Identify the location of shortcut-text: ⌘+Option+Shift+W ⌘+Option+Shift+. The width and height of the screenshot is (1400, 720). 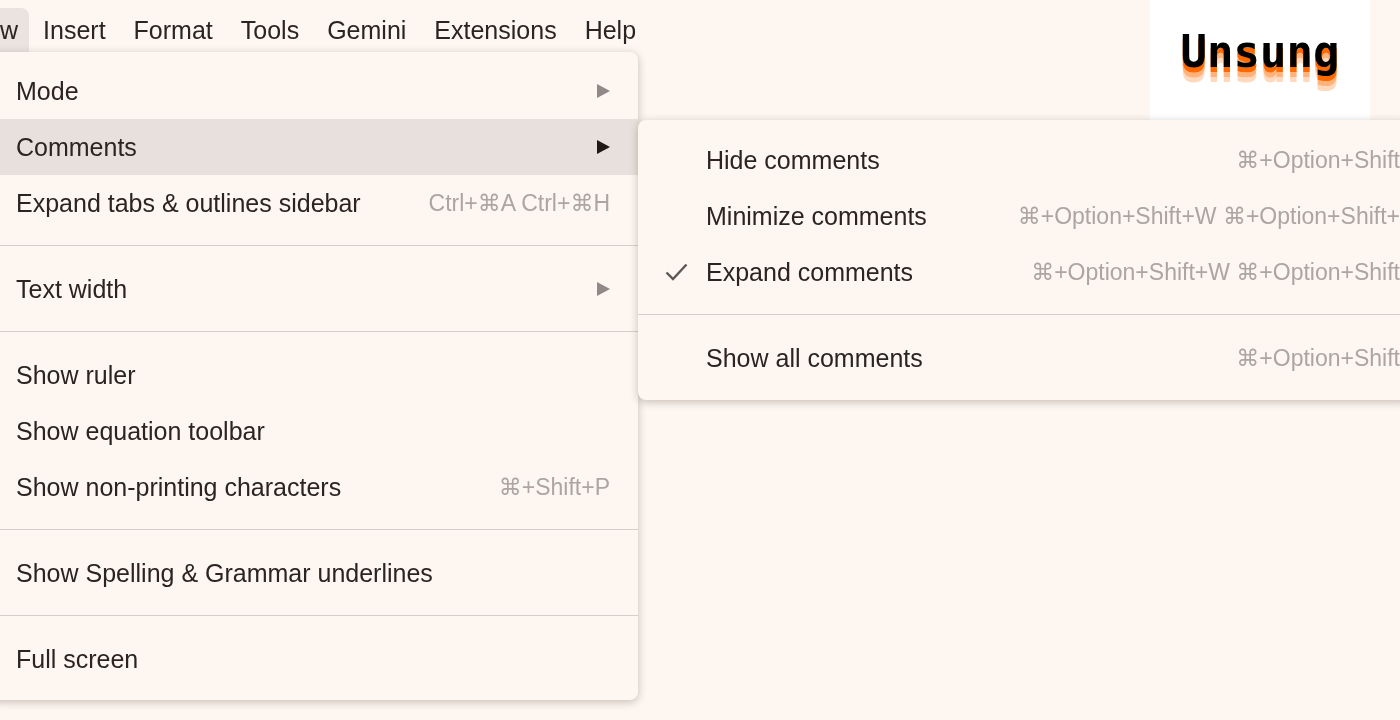
(1208, 216).